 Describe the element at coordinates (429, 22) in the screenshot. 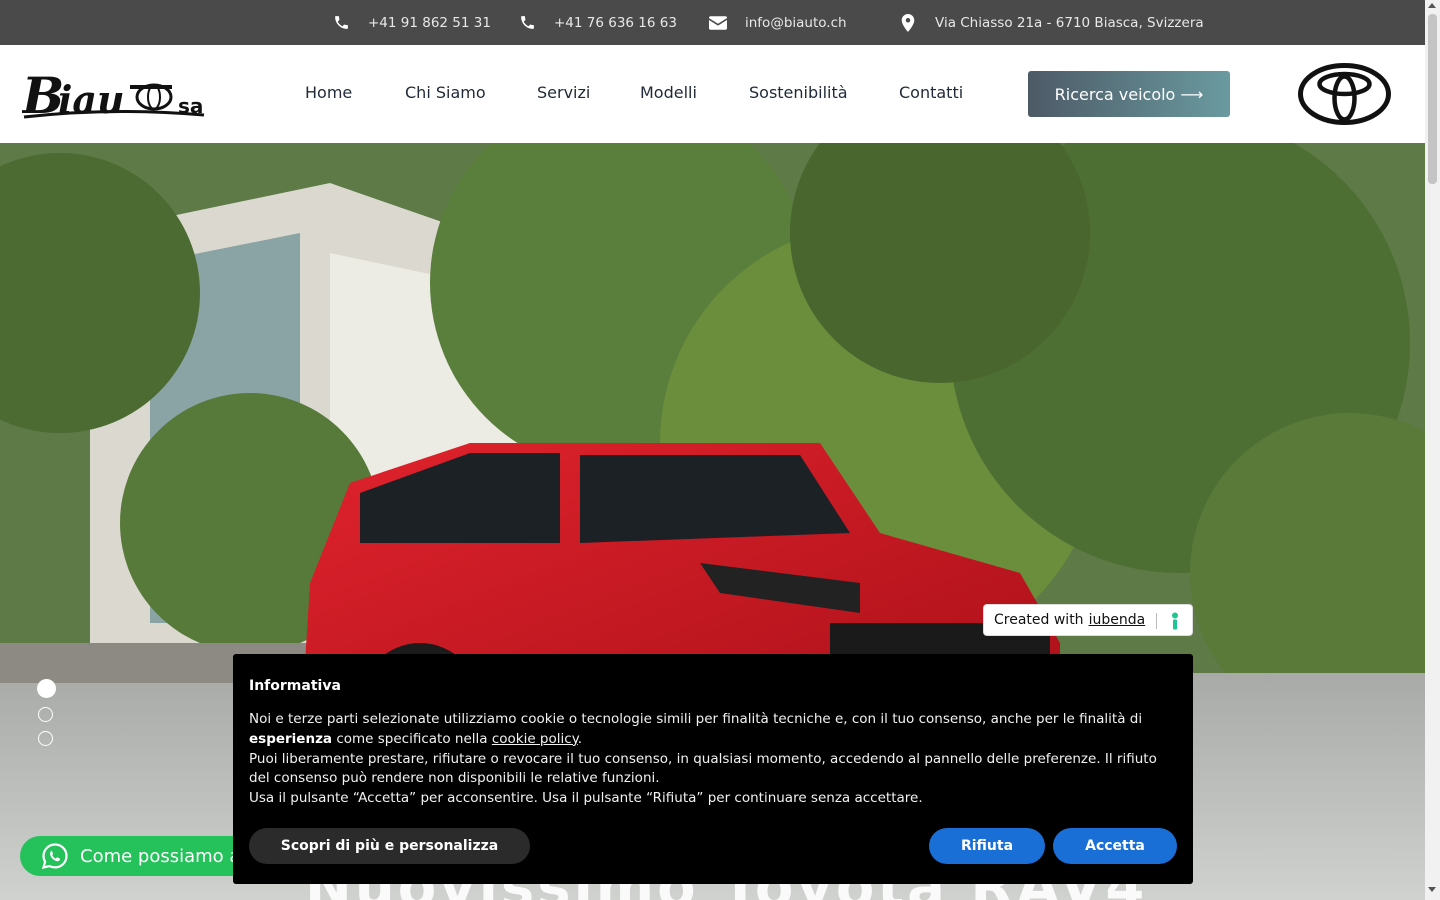

I see `phone-1-text: +41 91 862 51 31` at that location.